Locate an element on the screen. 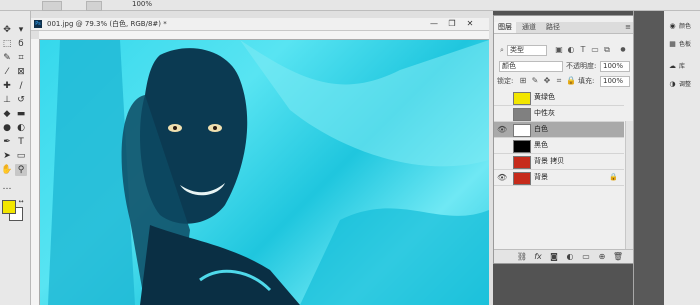  type-tool-icon: T is located at coordinates (21, 142).